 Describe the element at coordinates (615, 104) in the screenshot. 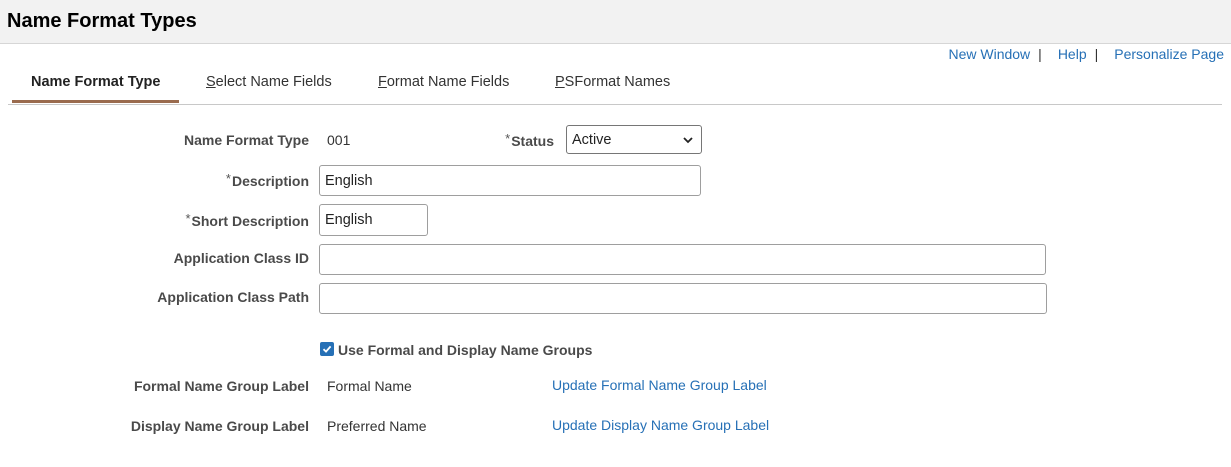

I see `tabs-divider` at that location.